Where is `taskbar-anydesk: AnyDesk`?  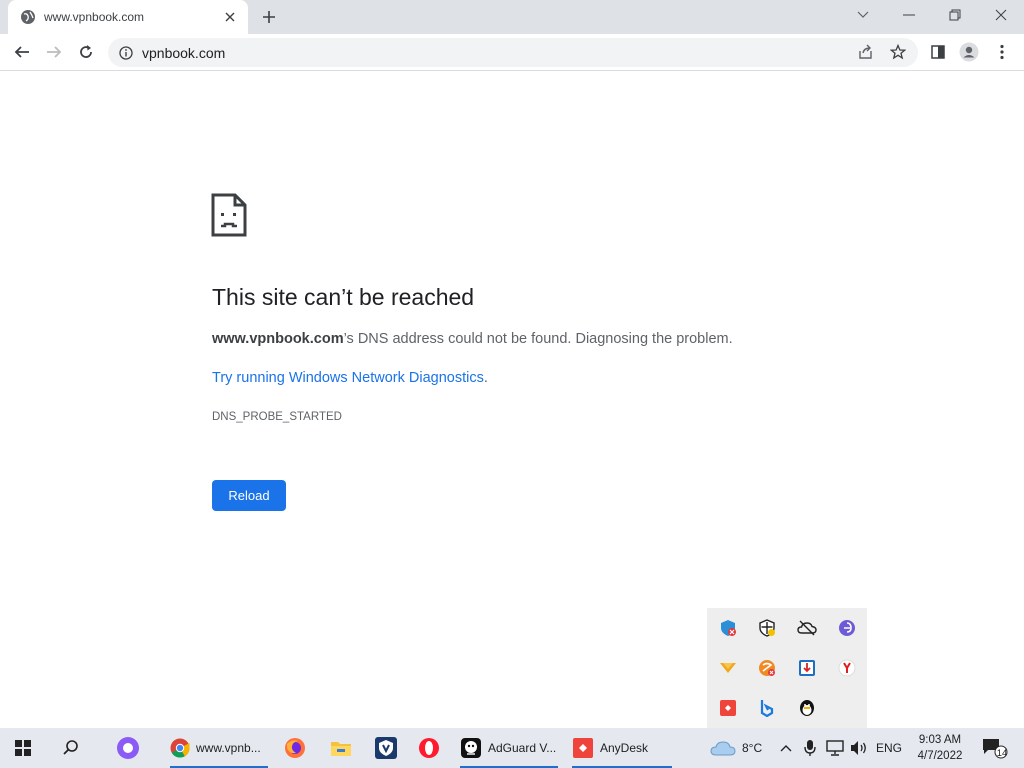 taskbar-anydesk: AnyDesk is located at coordinates (622, 748).